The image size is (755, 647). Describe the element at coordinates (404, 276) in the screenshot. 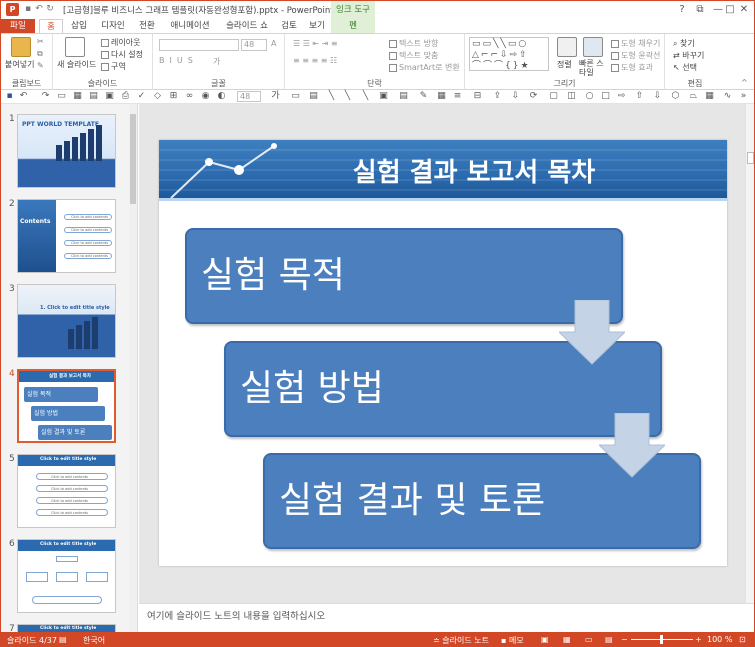

I see `slide-item-box: 실험 목적` at that location.